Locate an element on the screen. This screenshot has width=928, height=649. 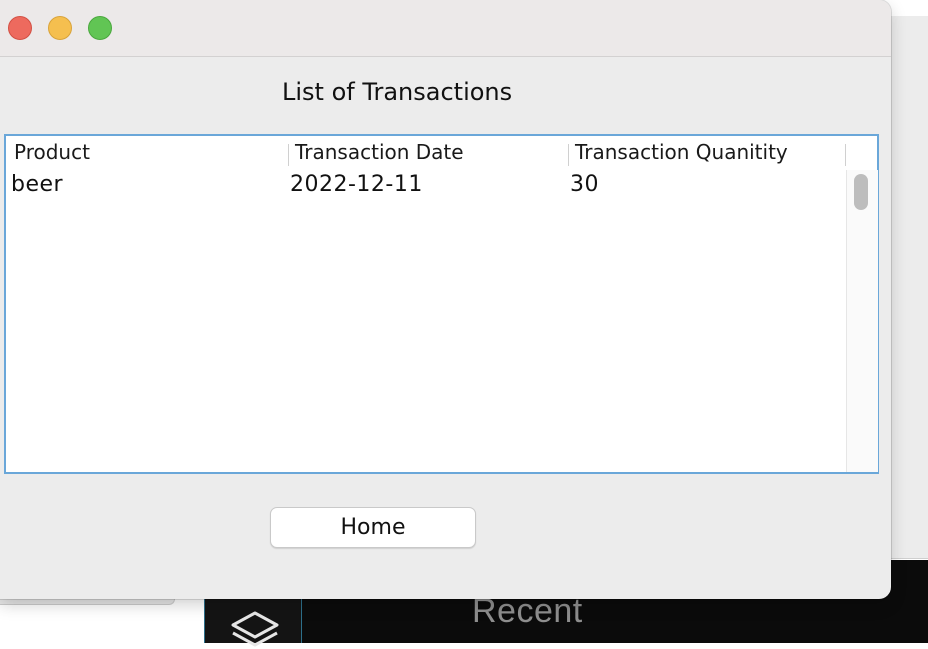
home-button: Home is located at coordinates (373, 527).